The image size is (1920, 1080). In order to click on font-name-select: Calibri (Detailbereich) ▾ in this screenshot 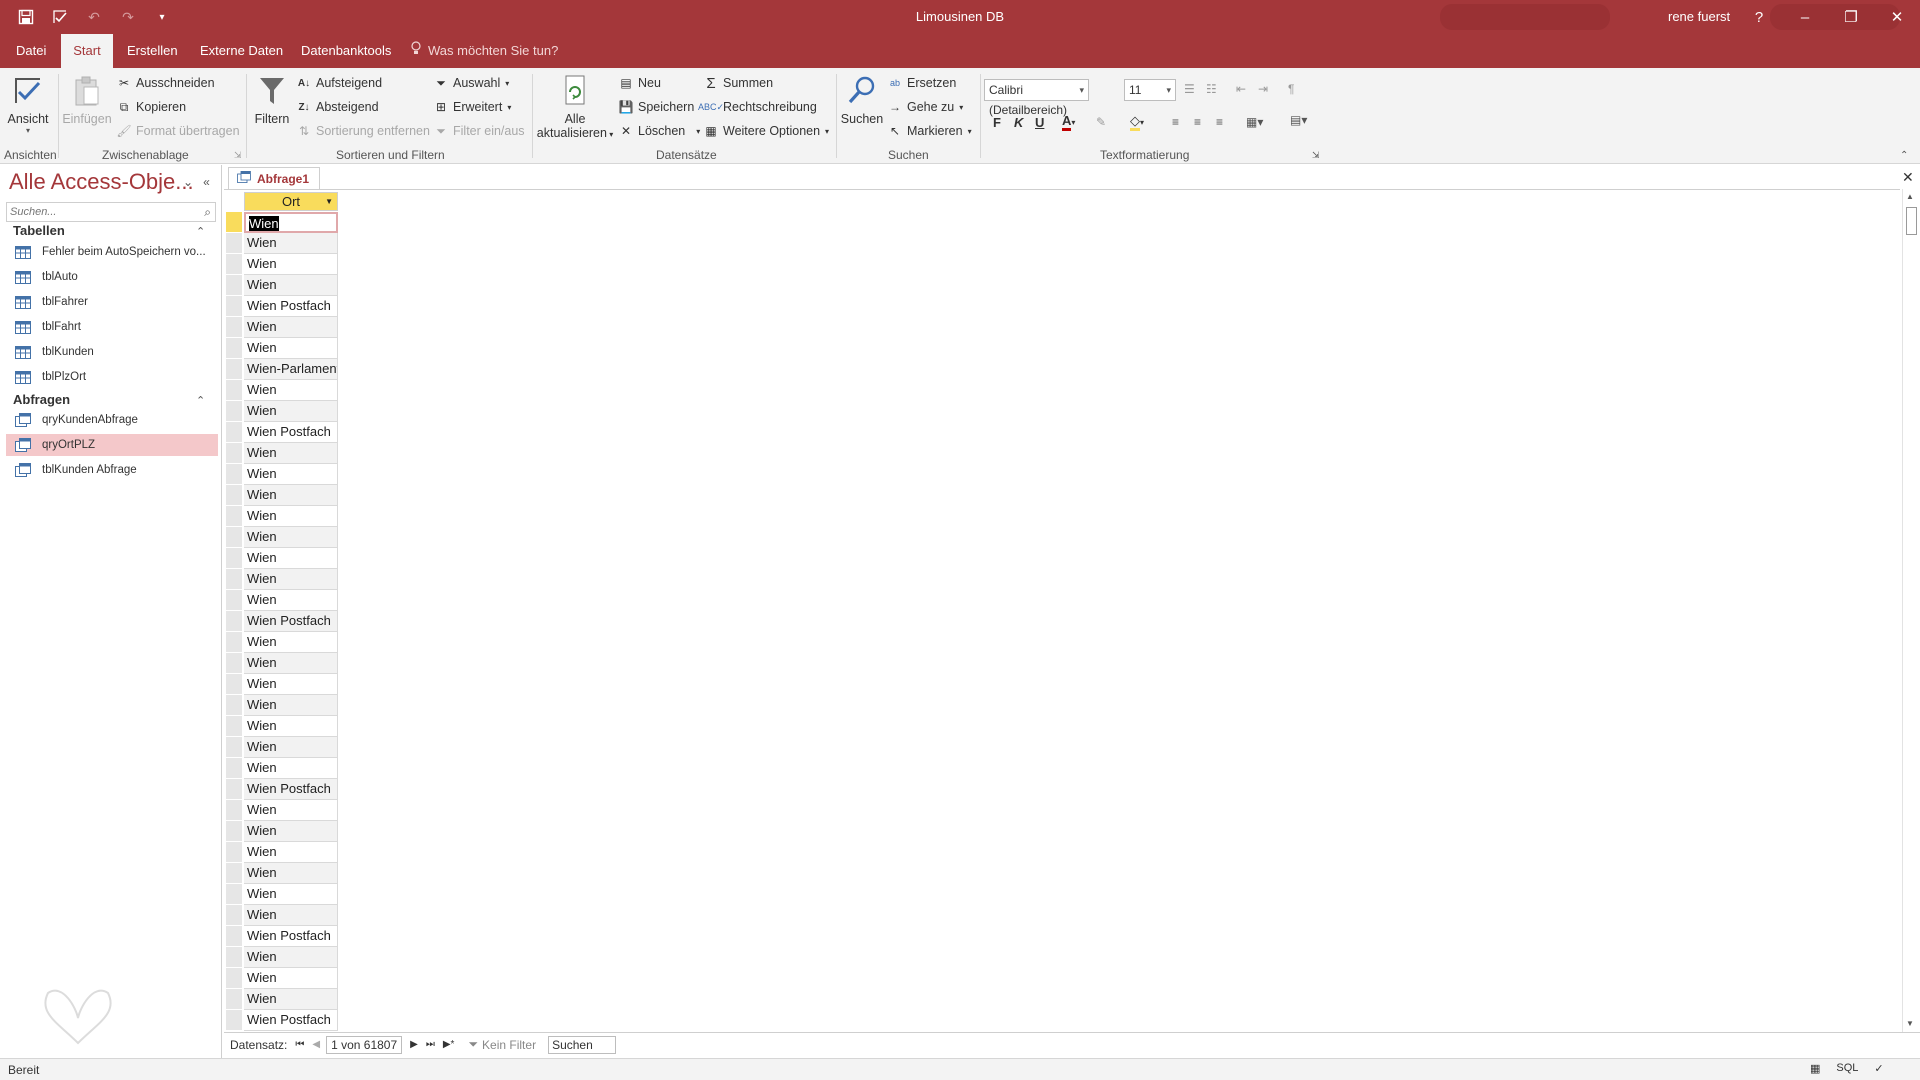, I will do `click(1036, 98)`.